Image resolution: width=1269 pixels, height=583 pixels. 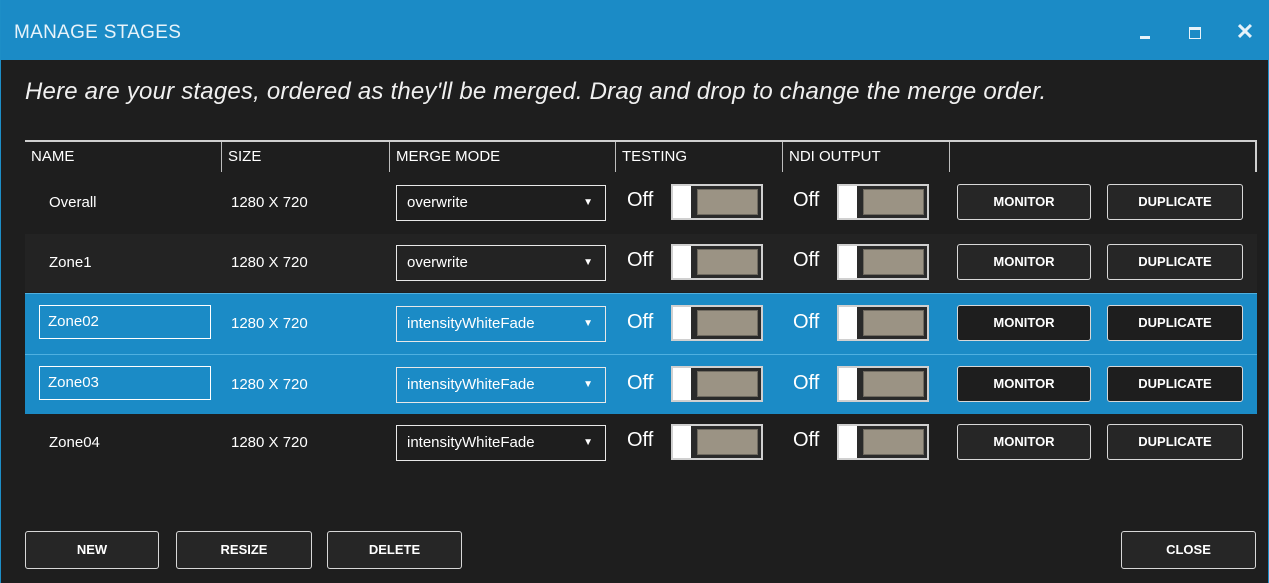 I want to click on minimize-icon, so click(x=1145, y=32).